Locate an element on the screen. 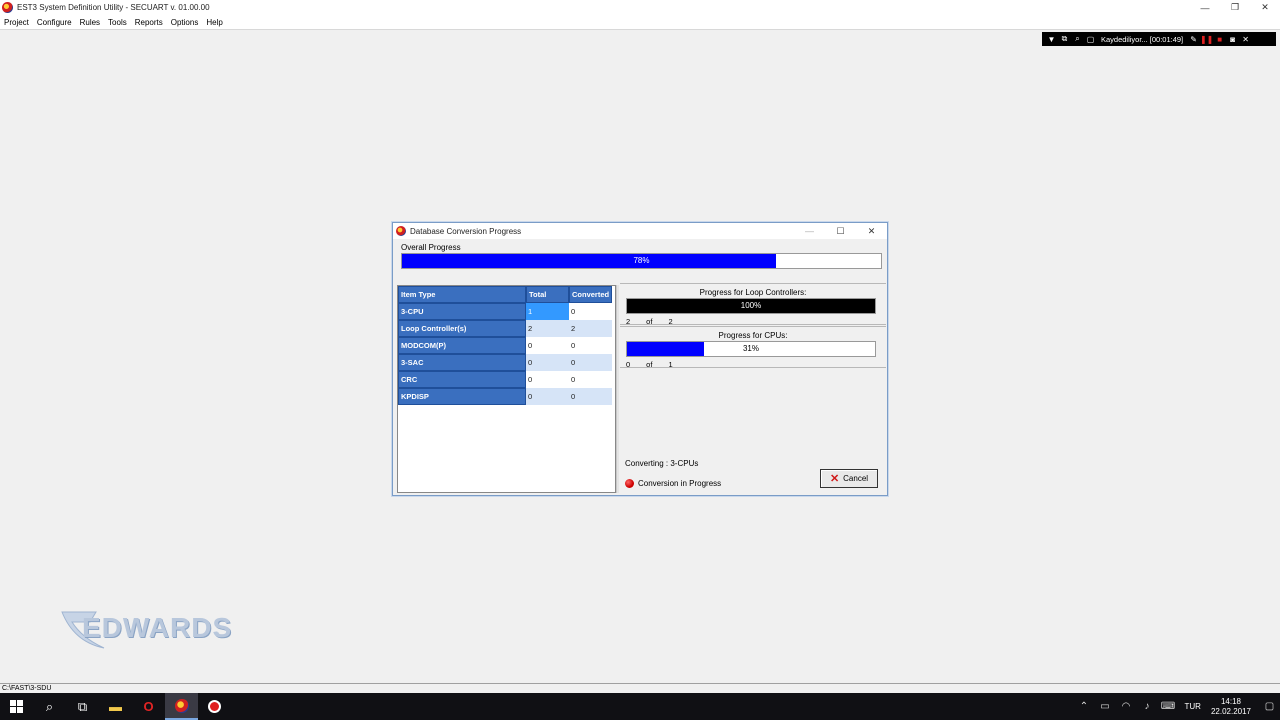 The height and width of the screenshot is (720, 1280). menu-reports: Reports is located at coordinates (149, 22).